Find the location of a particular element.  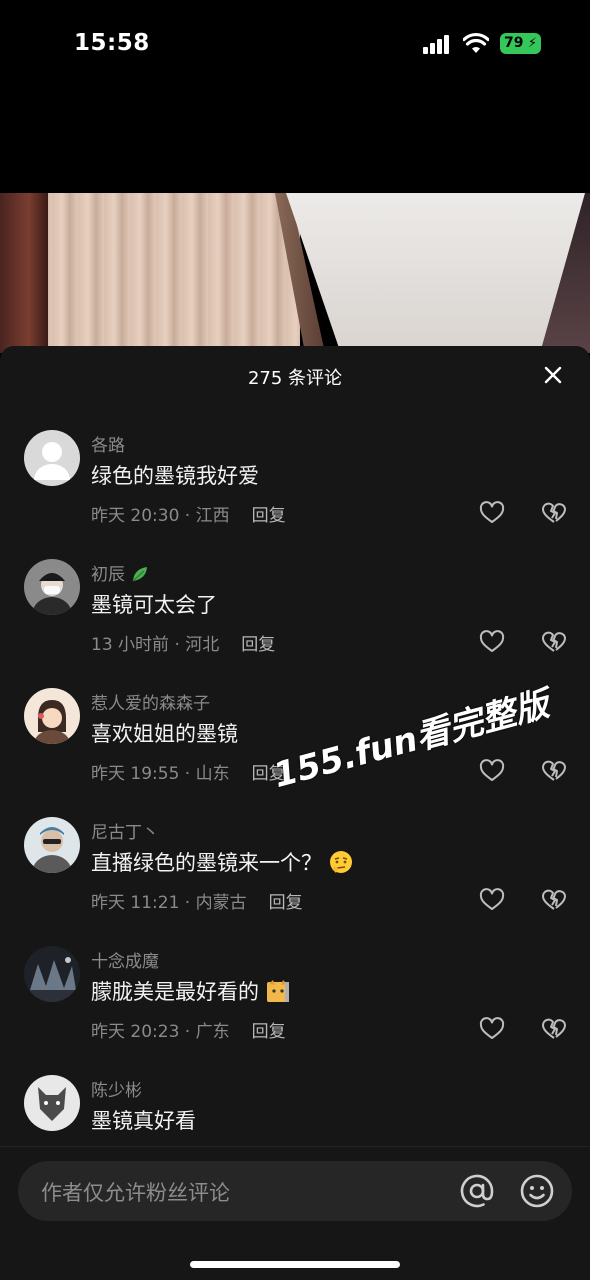

username-text: 初辰 is located at coordinates (108, 575).